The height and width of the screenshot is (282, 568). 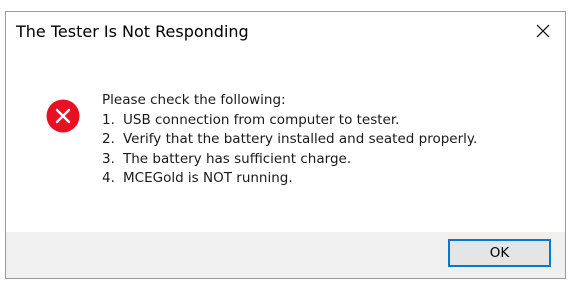 What do you see at coordinates (261, 119) in the screenshot?
I see `item-text: USB connection from computer to tester.` at bounding box center [261, 119].